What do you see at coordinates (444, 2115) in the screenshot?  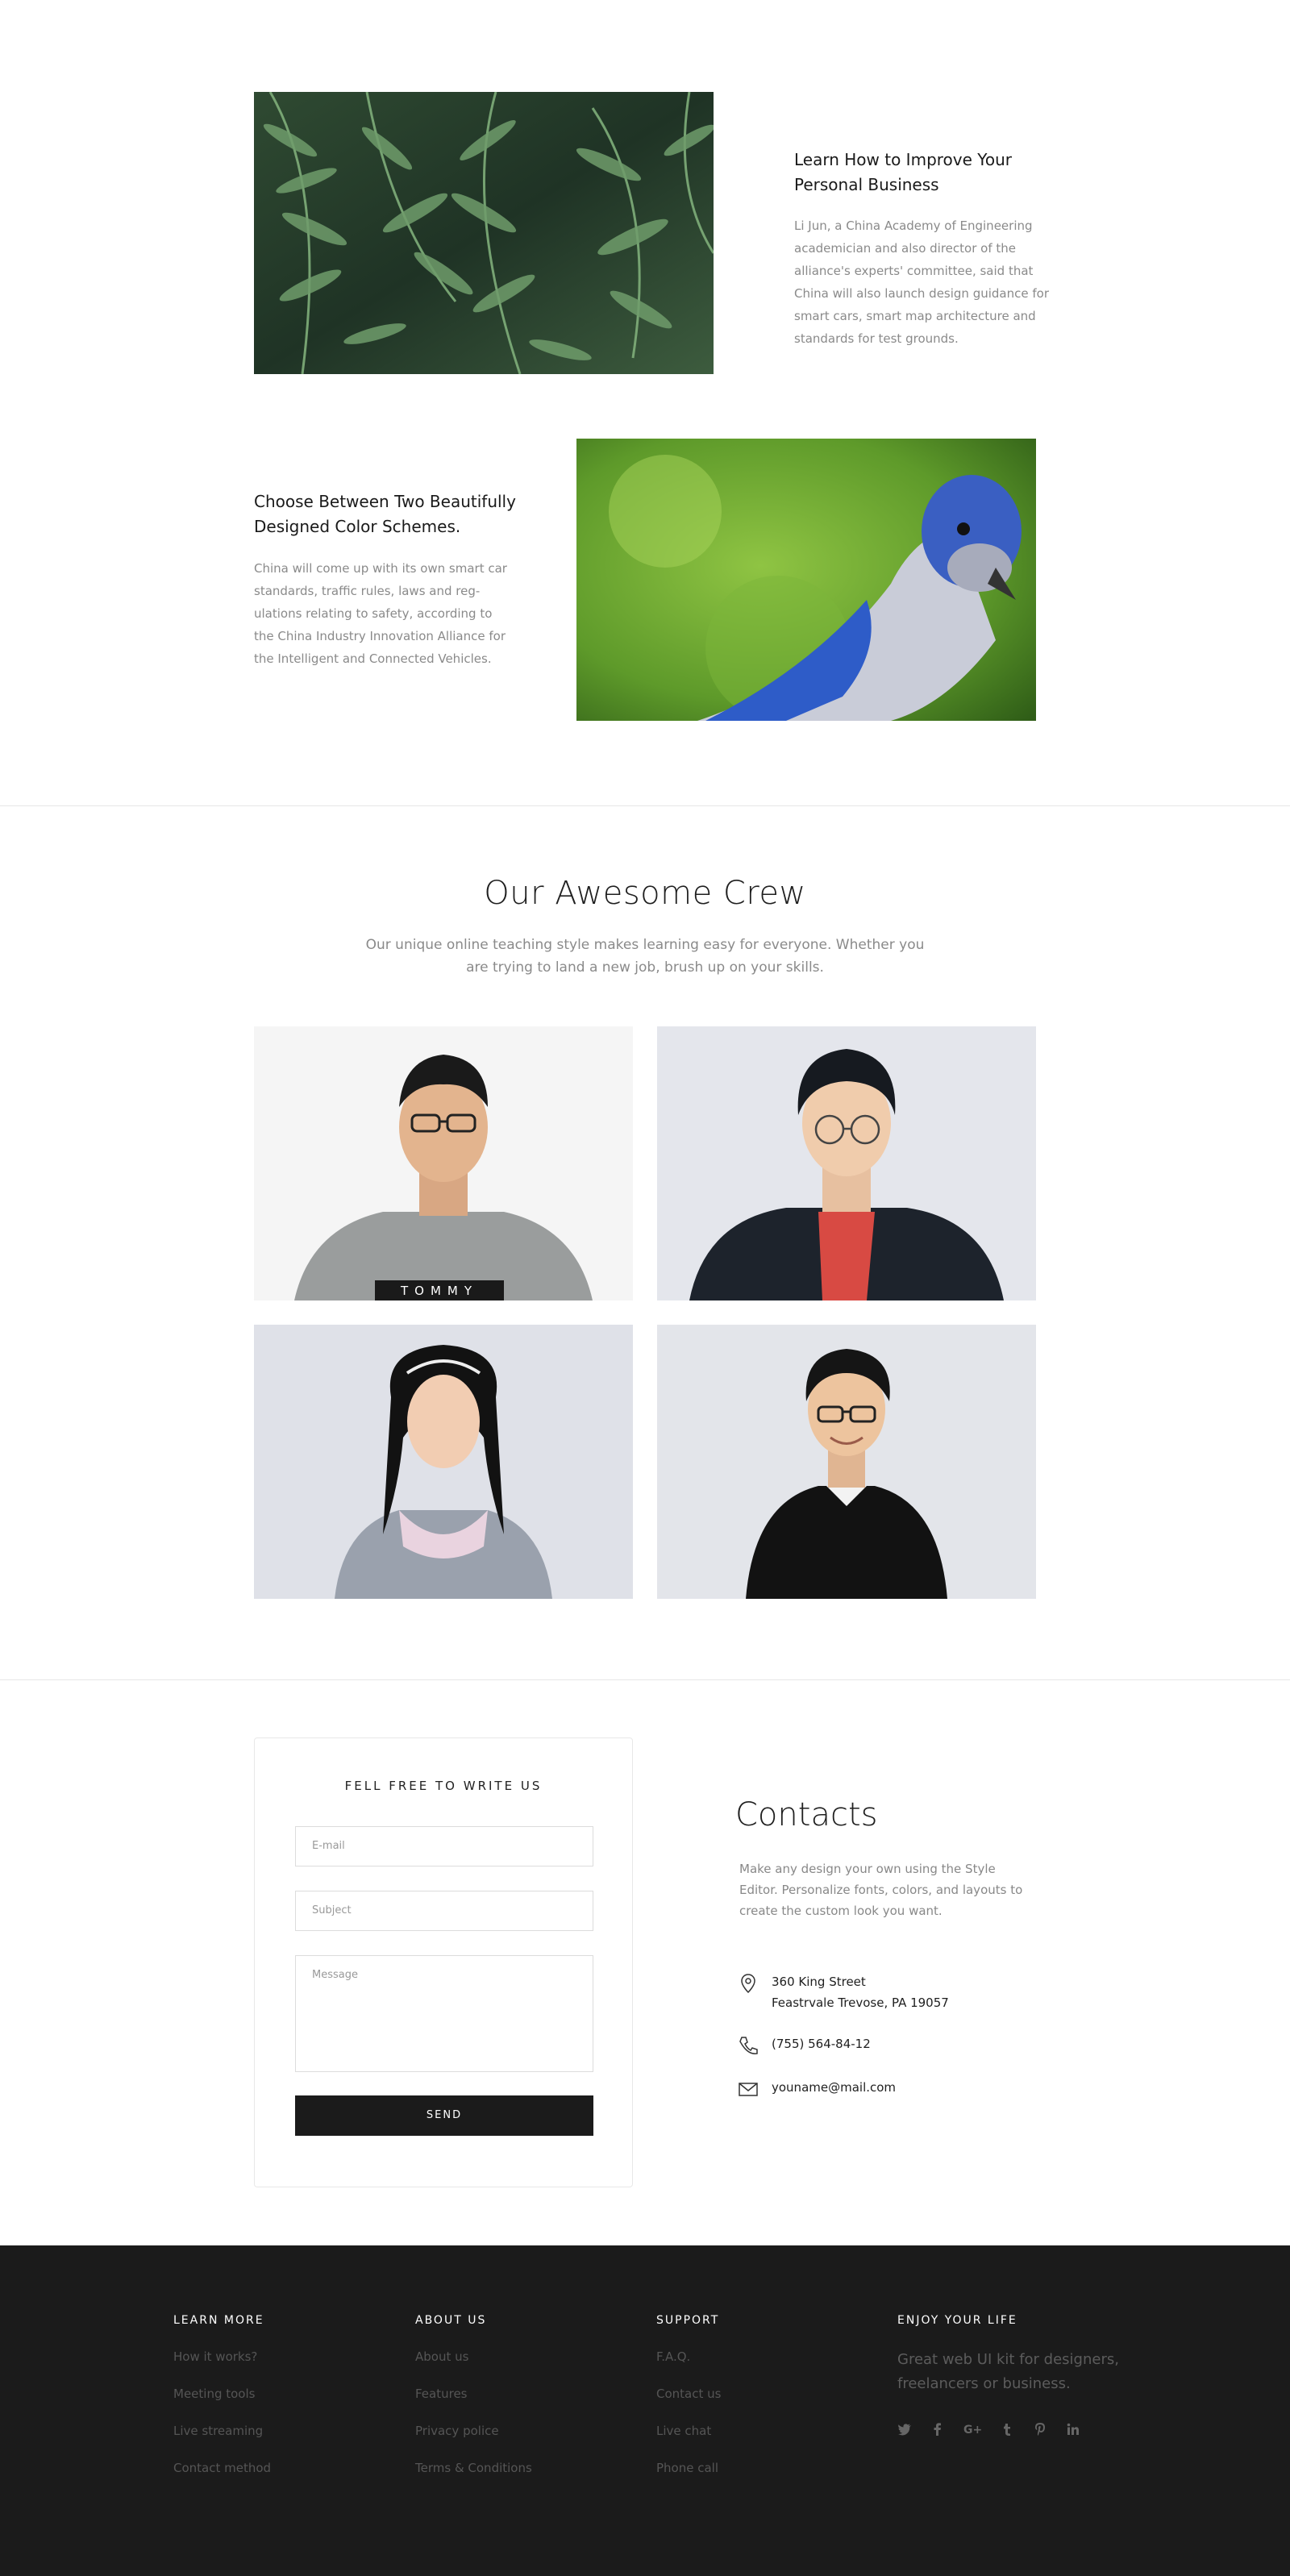 I see `send-button: SEND` at bounding box center [444, 2115].